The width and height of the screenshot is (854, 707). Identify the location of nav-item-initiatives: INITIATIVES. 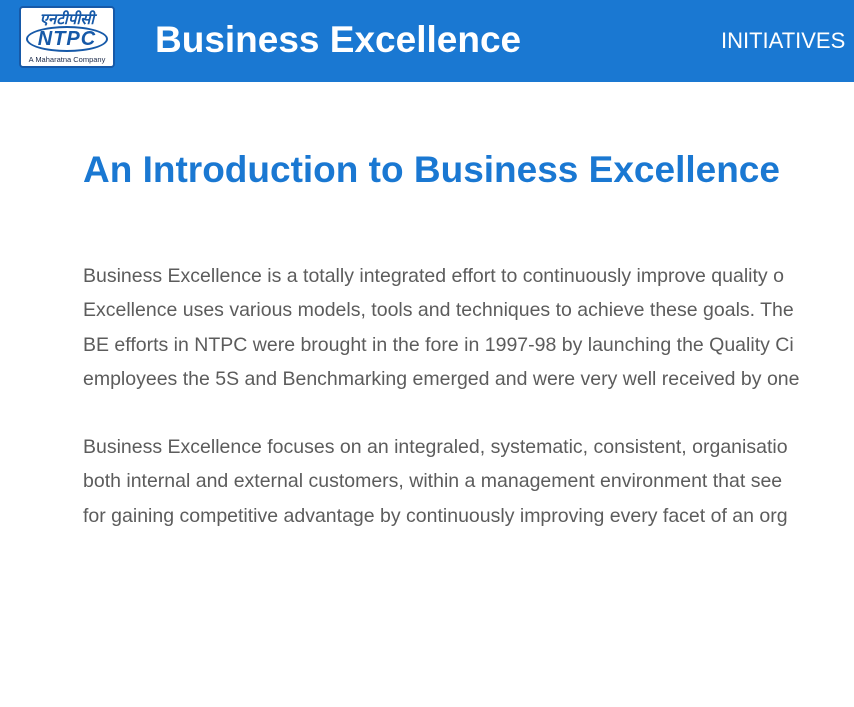
(783, 41).